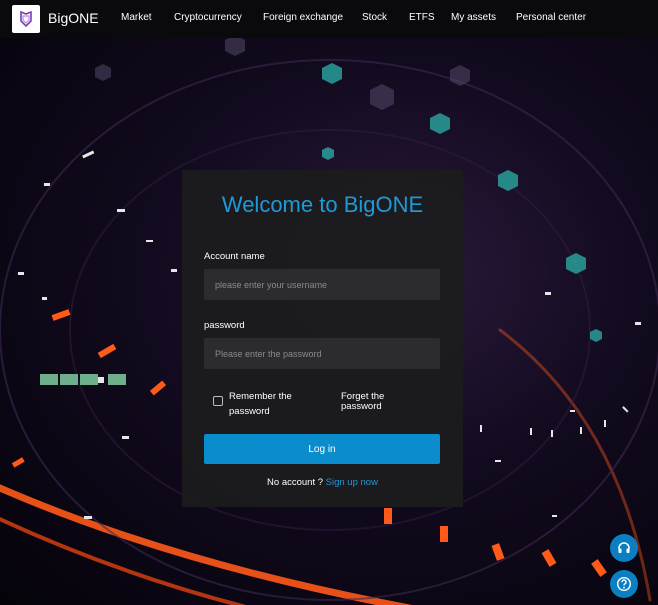 The height and width of the screenshot is (605, 658). I want to click on forget-password-link: Forget the password, so click(371, 402).